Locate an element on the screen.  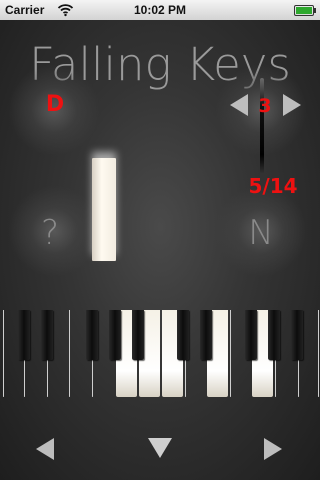
level-increase-button is located at coordinates (292, 105).